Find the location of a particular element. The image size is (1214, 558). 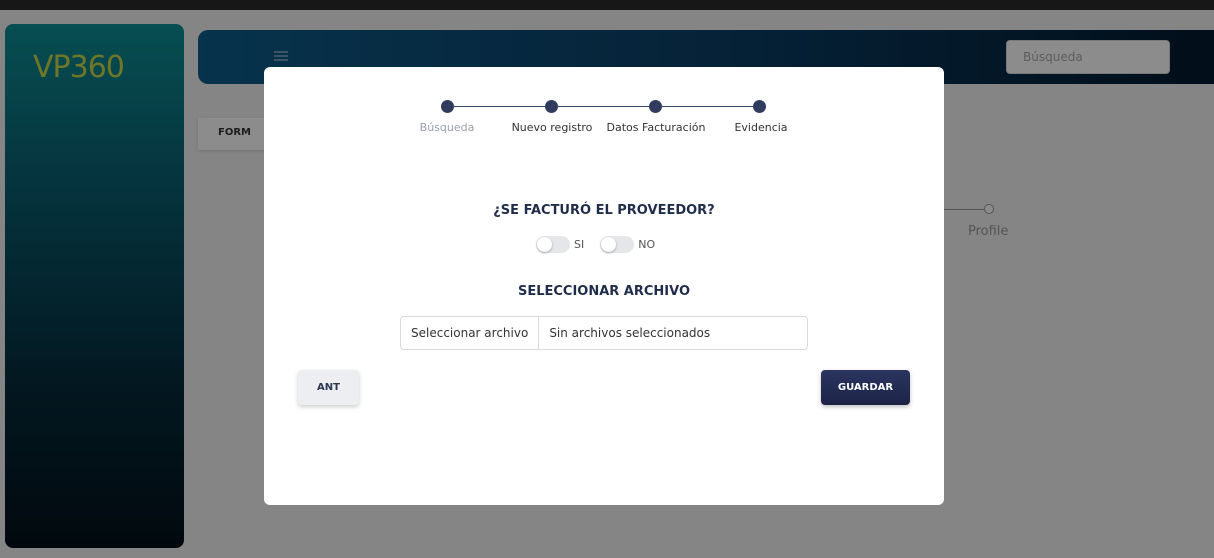

switch-si is located at coordinates (553, 244).